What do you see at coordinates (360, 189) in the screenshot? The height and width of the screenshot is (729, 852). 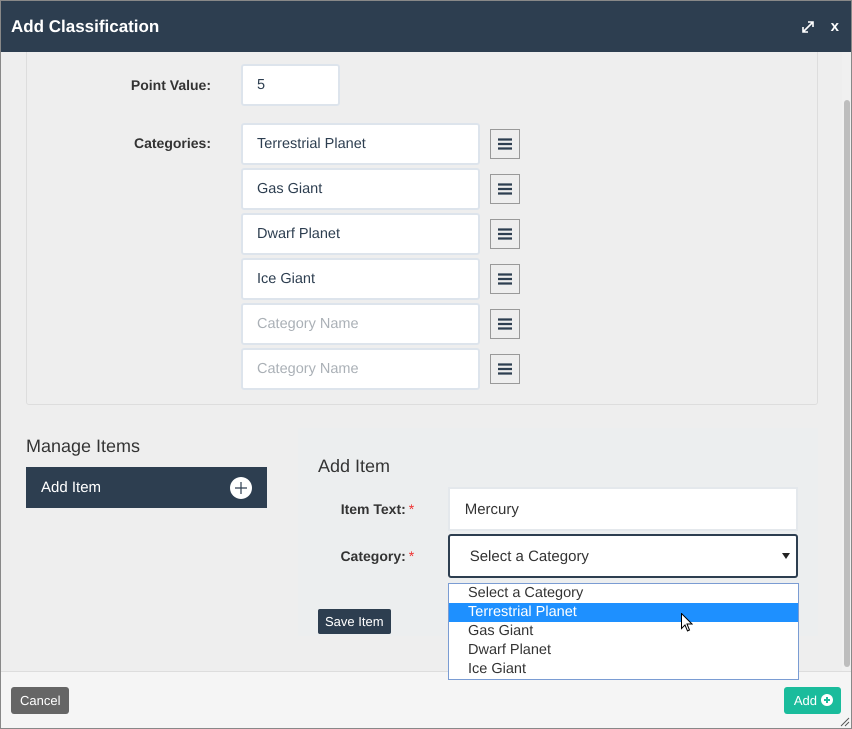 I see `input-field: Gas Giant` at bounding box center [360, 189].